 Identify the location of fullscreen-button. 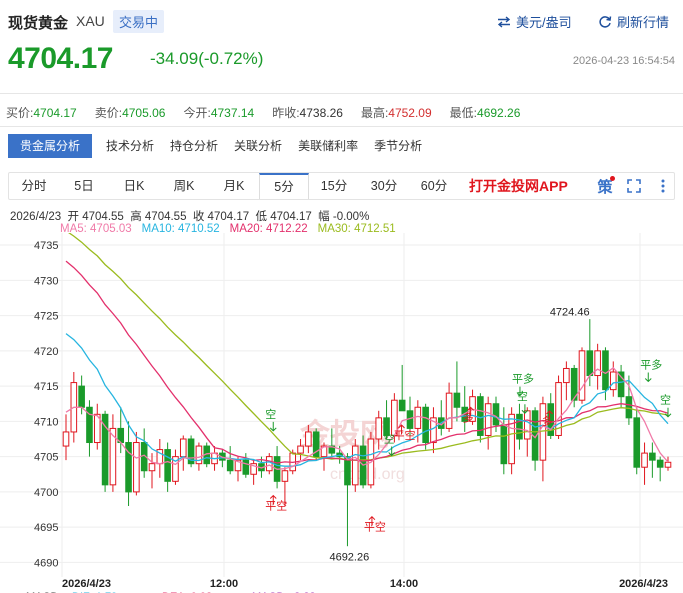
(634, 186).